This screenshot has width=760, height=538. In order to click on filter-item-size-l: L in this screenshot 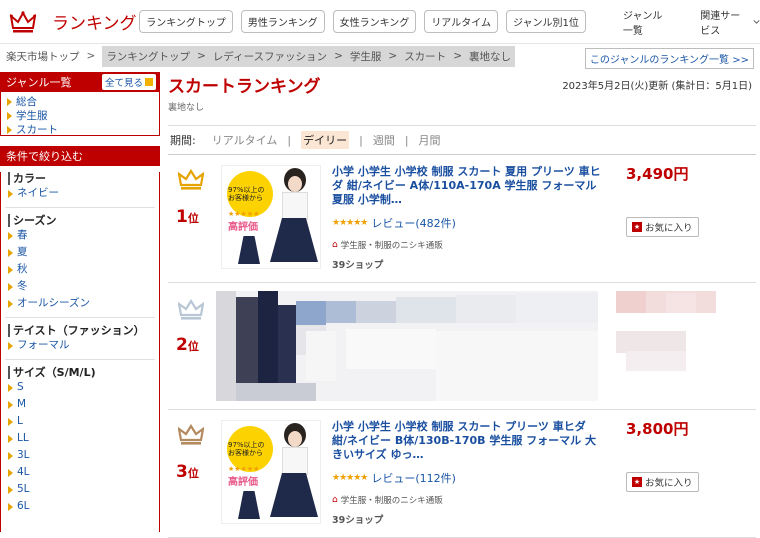, I will do `click(83, 421)`.